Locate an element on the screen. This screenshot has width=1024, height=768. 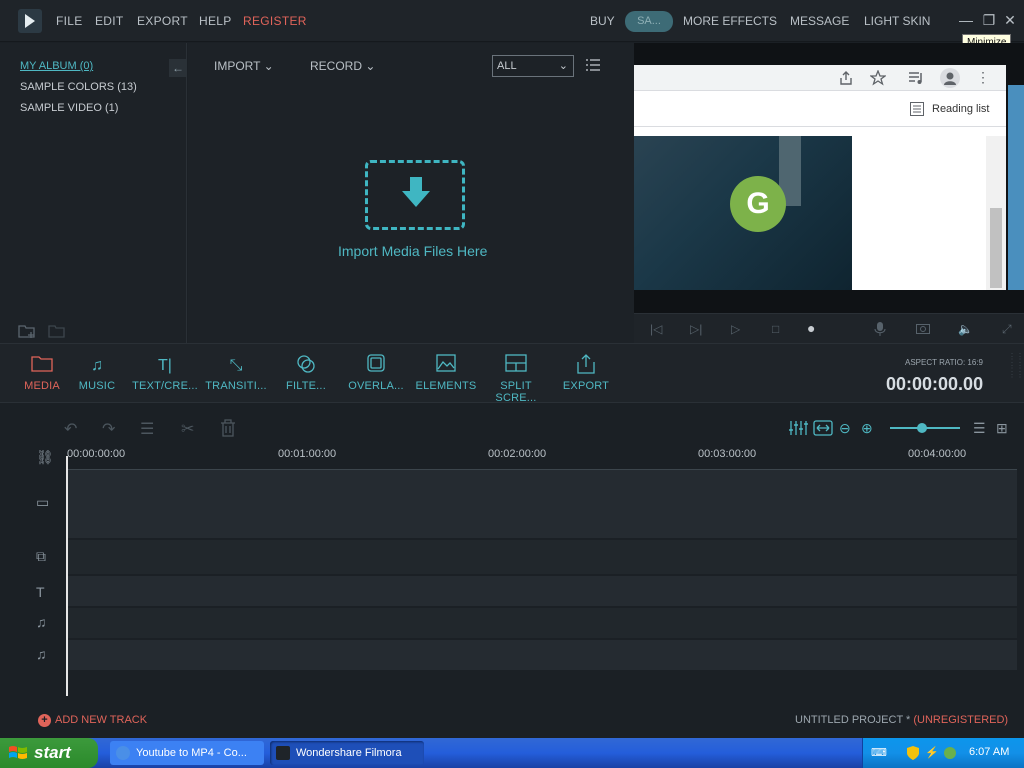
menu-file: FILE is located at coordinates (69, 21).